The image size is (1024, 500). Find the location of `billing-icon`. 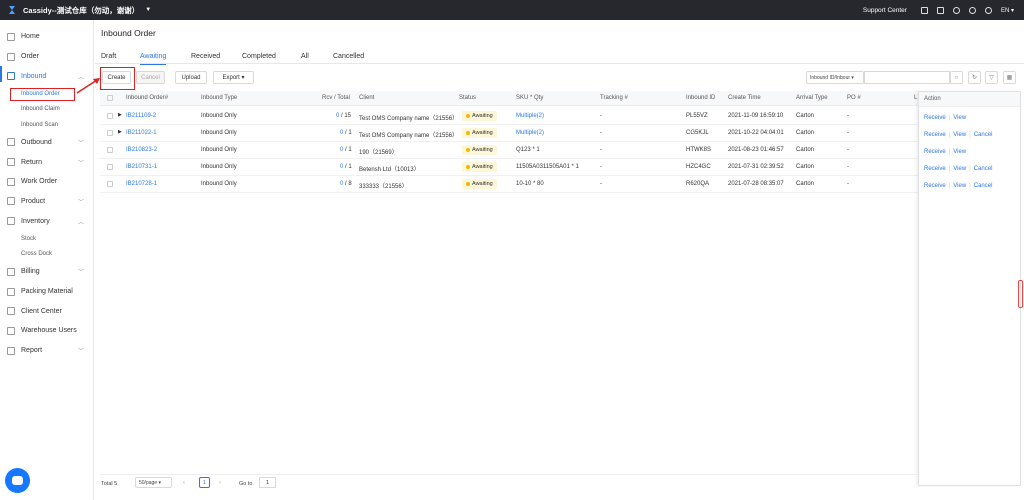

billing-icon is located at coordinates (11, 271).